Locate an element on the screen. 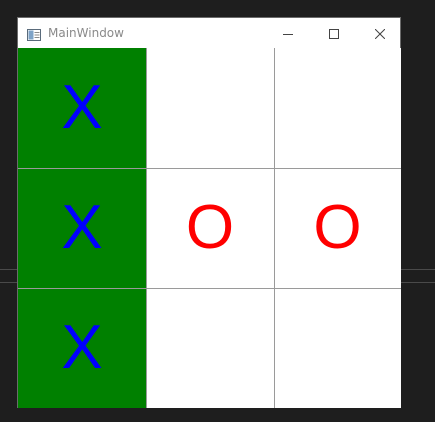 This screenshot has width=435, height=422. maximize-button is located at coordinates (334, 33).